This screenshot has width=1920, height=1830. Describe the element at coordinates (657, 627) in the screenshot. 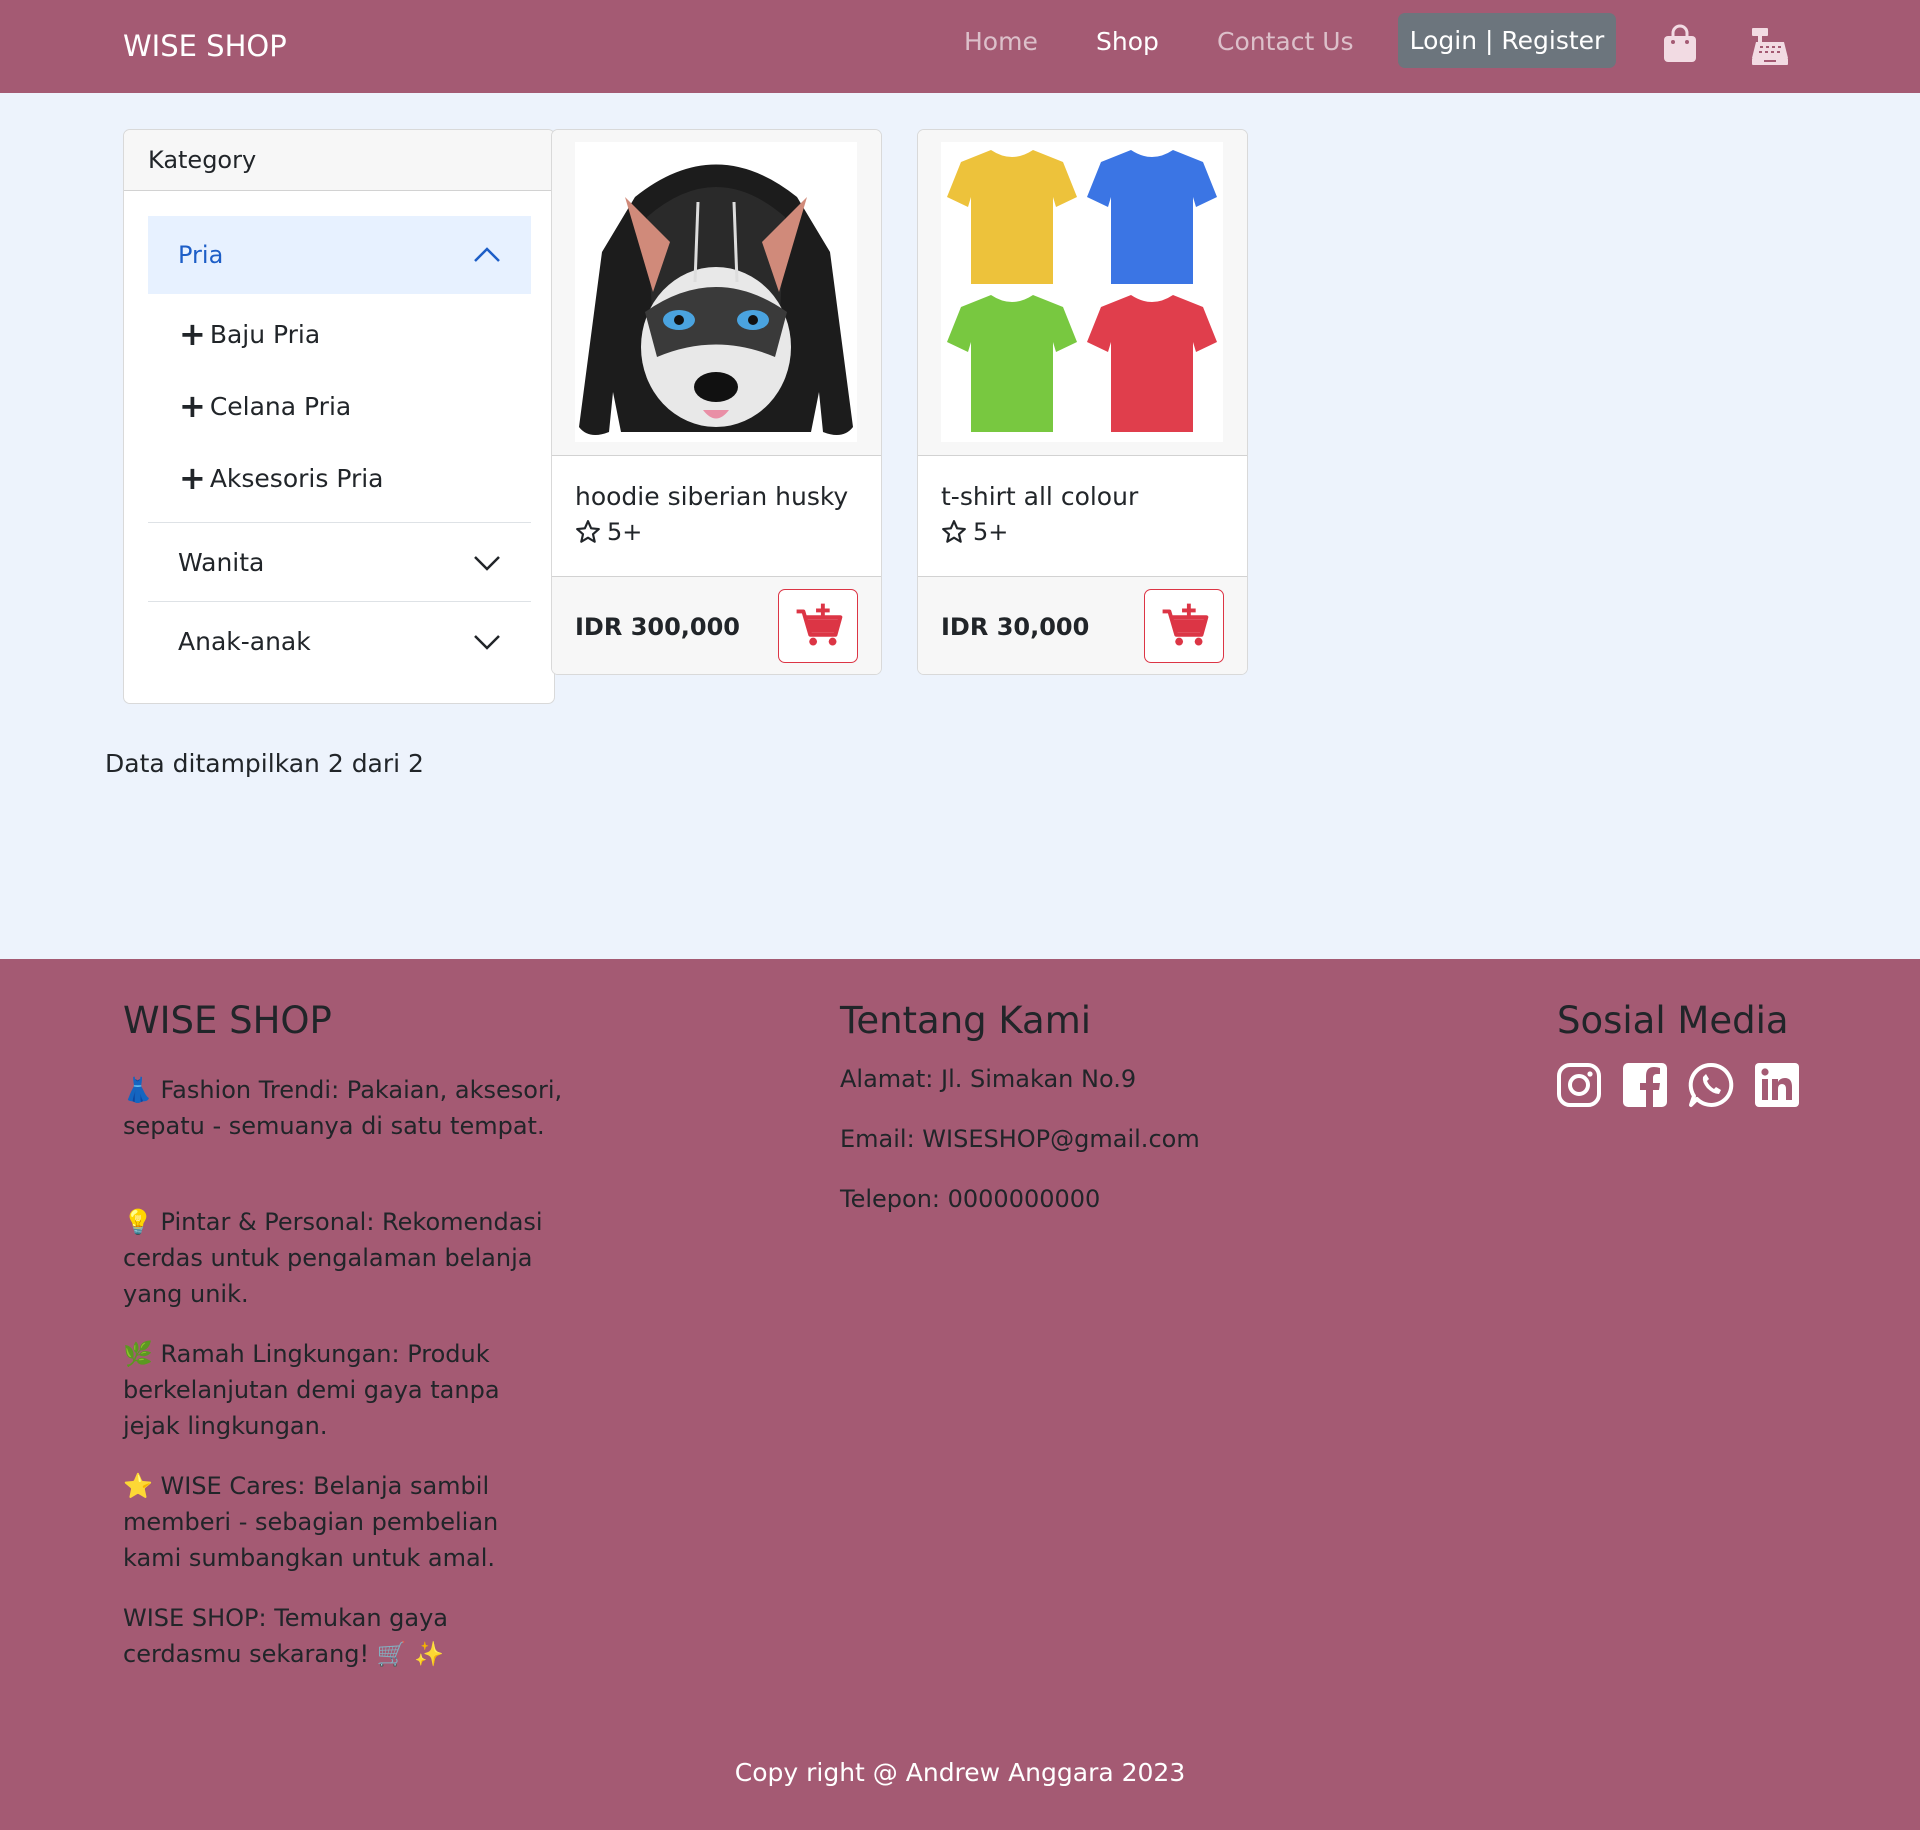

I see `product-price: IDR 300,000` at that location.